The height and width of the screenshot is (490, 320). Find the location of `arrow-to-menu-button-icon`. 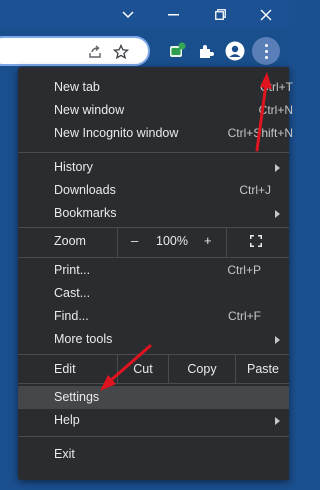

arrow-to-menu-button-icon is located at coordinates (263, 112).